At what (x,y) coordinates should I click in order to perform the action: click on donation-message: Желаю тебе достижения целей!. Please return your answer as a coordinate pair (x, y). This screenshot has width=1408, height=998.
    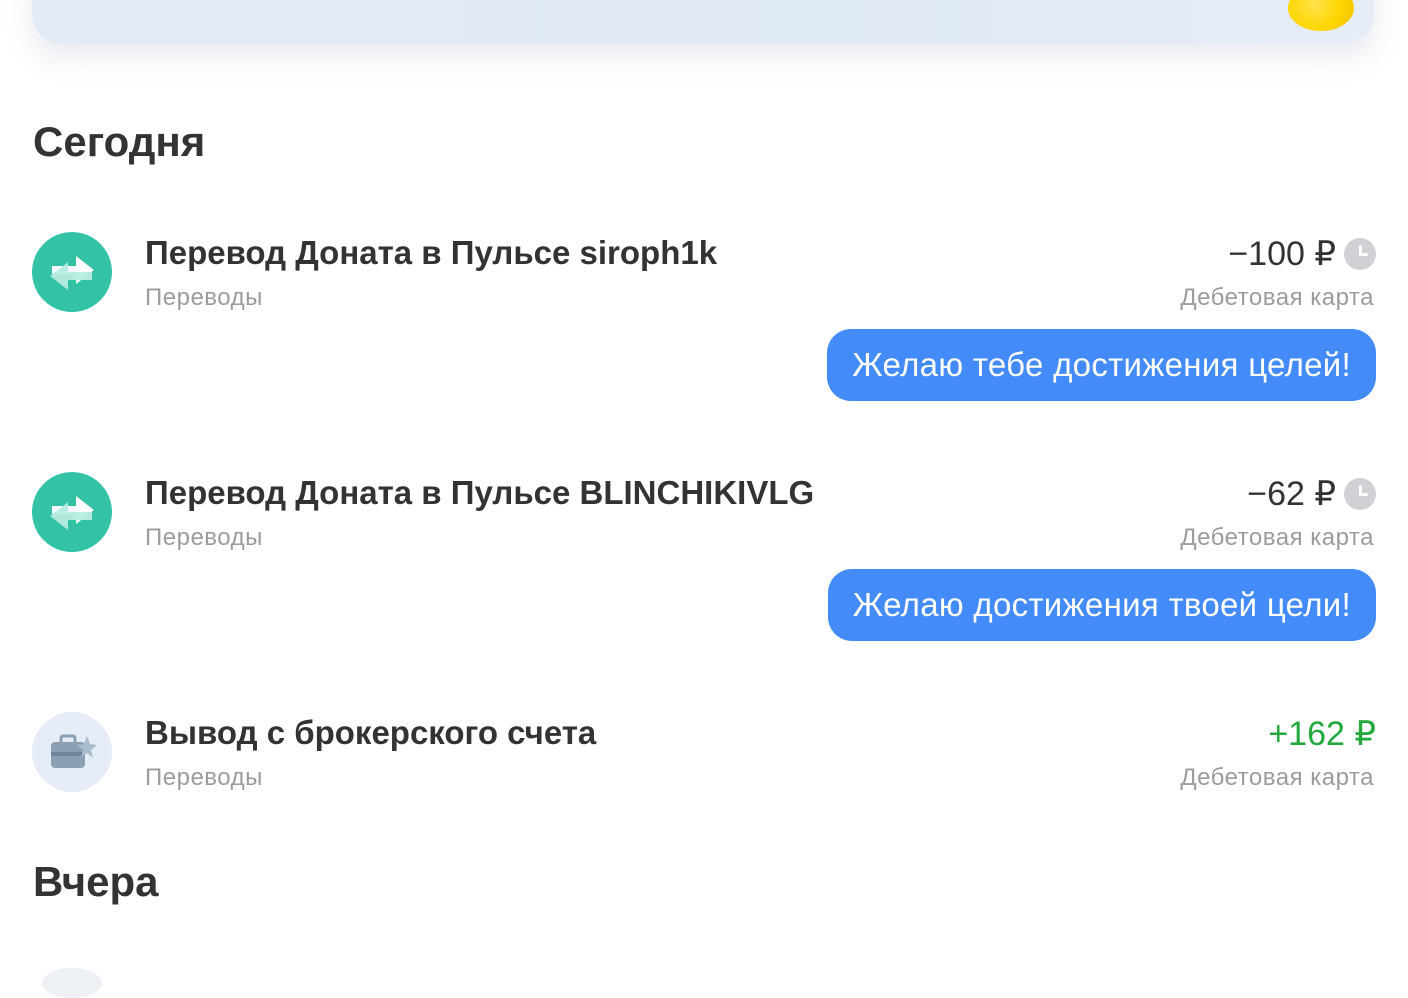
    Looking at the image, I should click on (1101, 365).